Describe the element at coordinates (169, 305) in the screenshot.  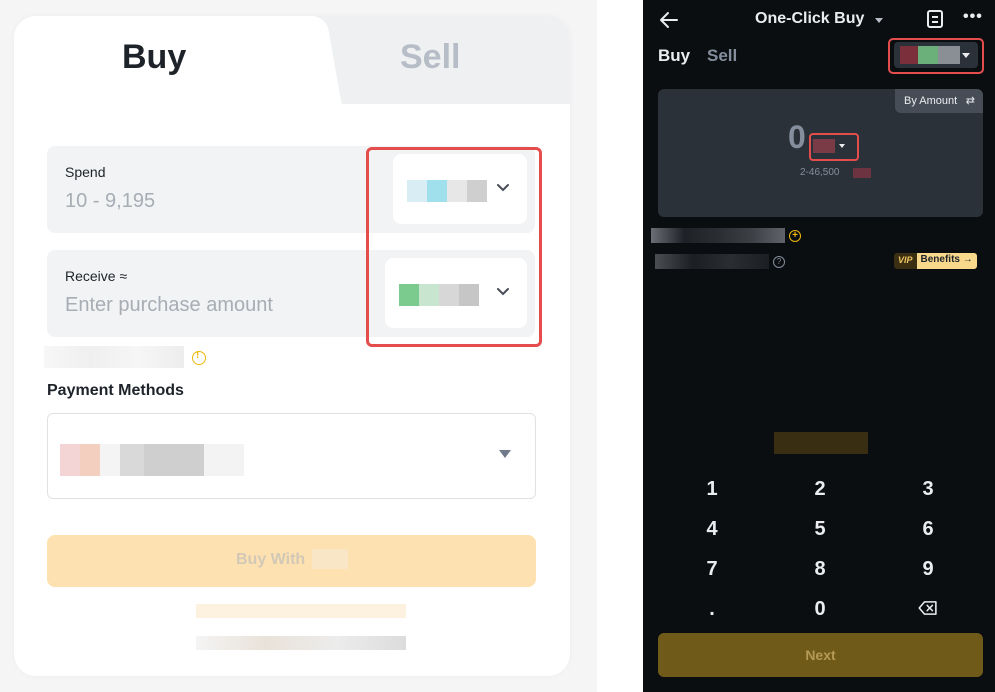
I see `receive-input: Enter purchase amount` at that location.